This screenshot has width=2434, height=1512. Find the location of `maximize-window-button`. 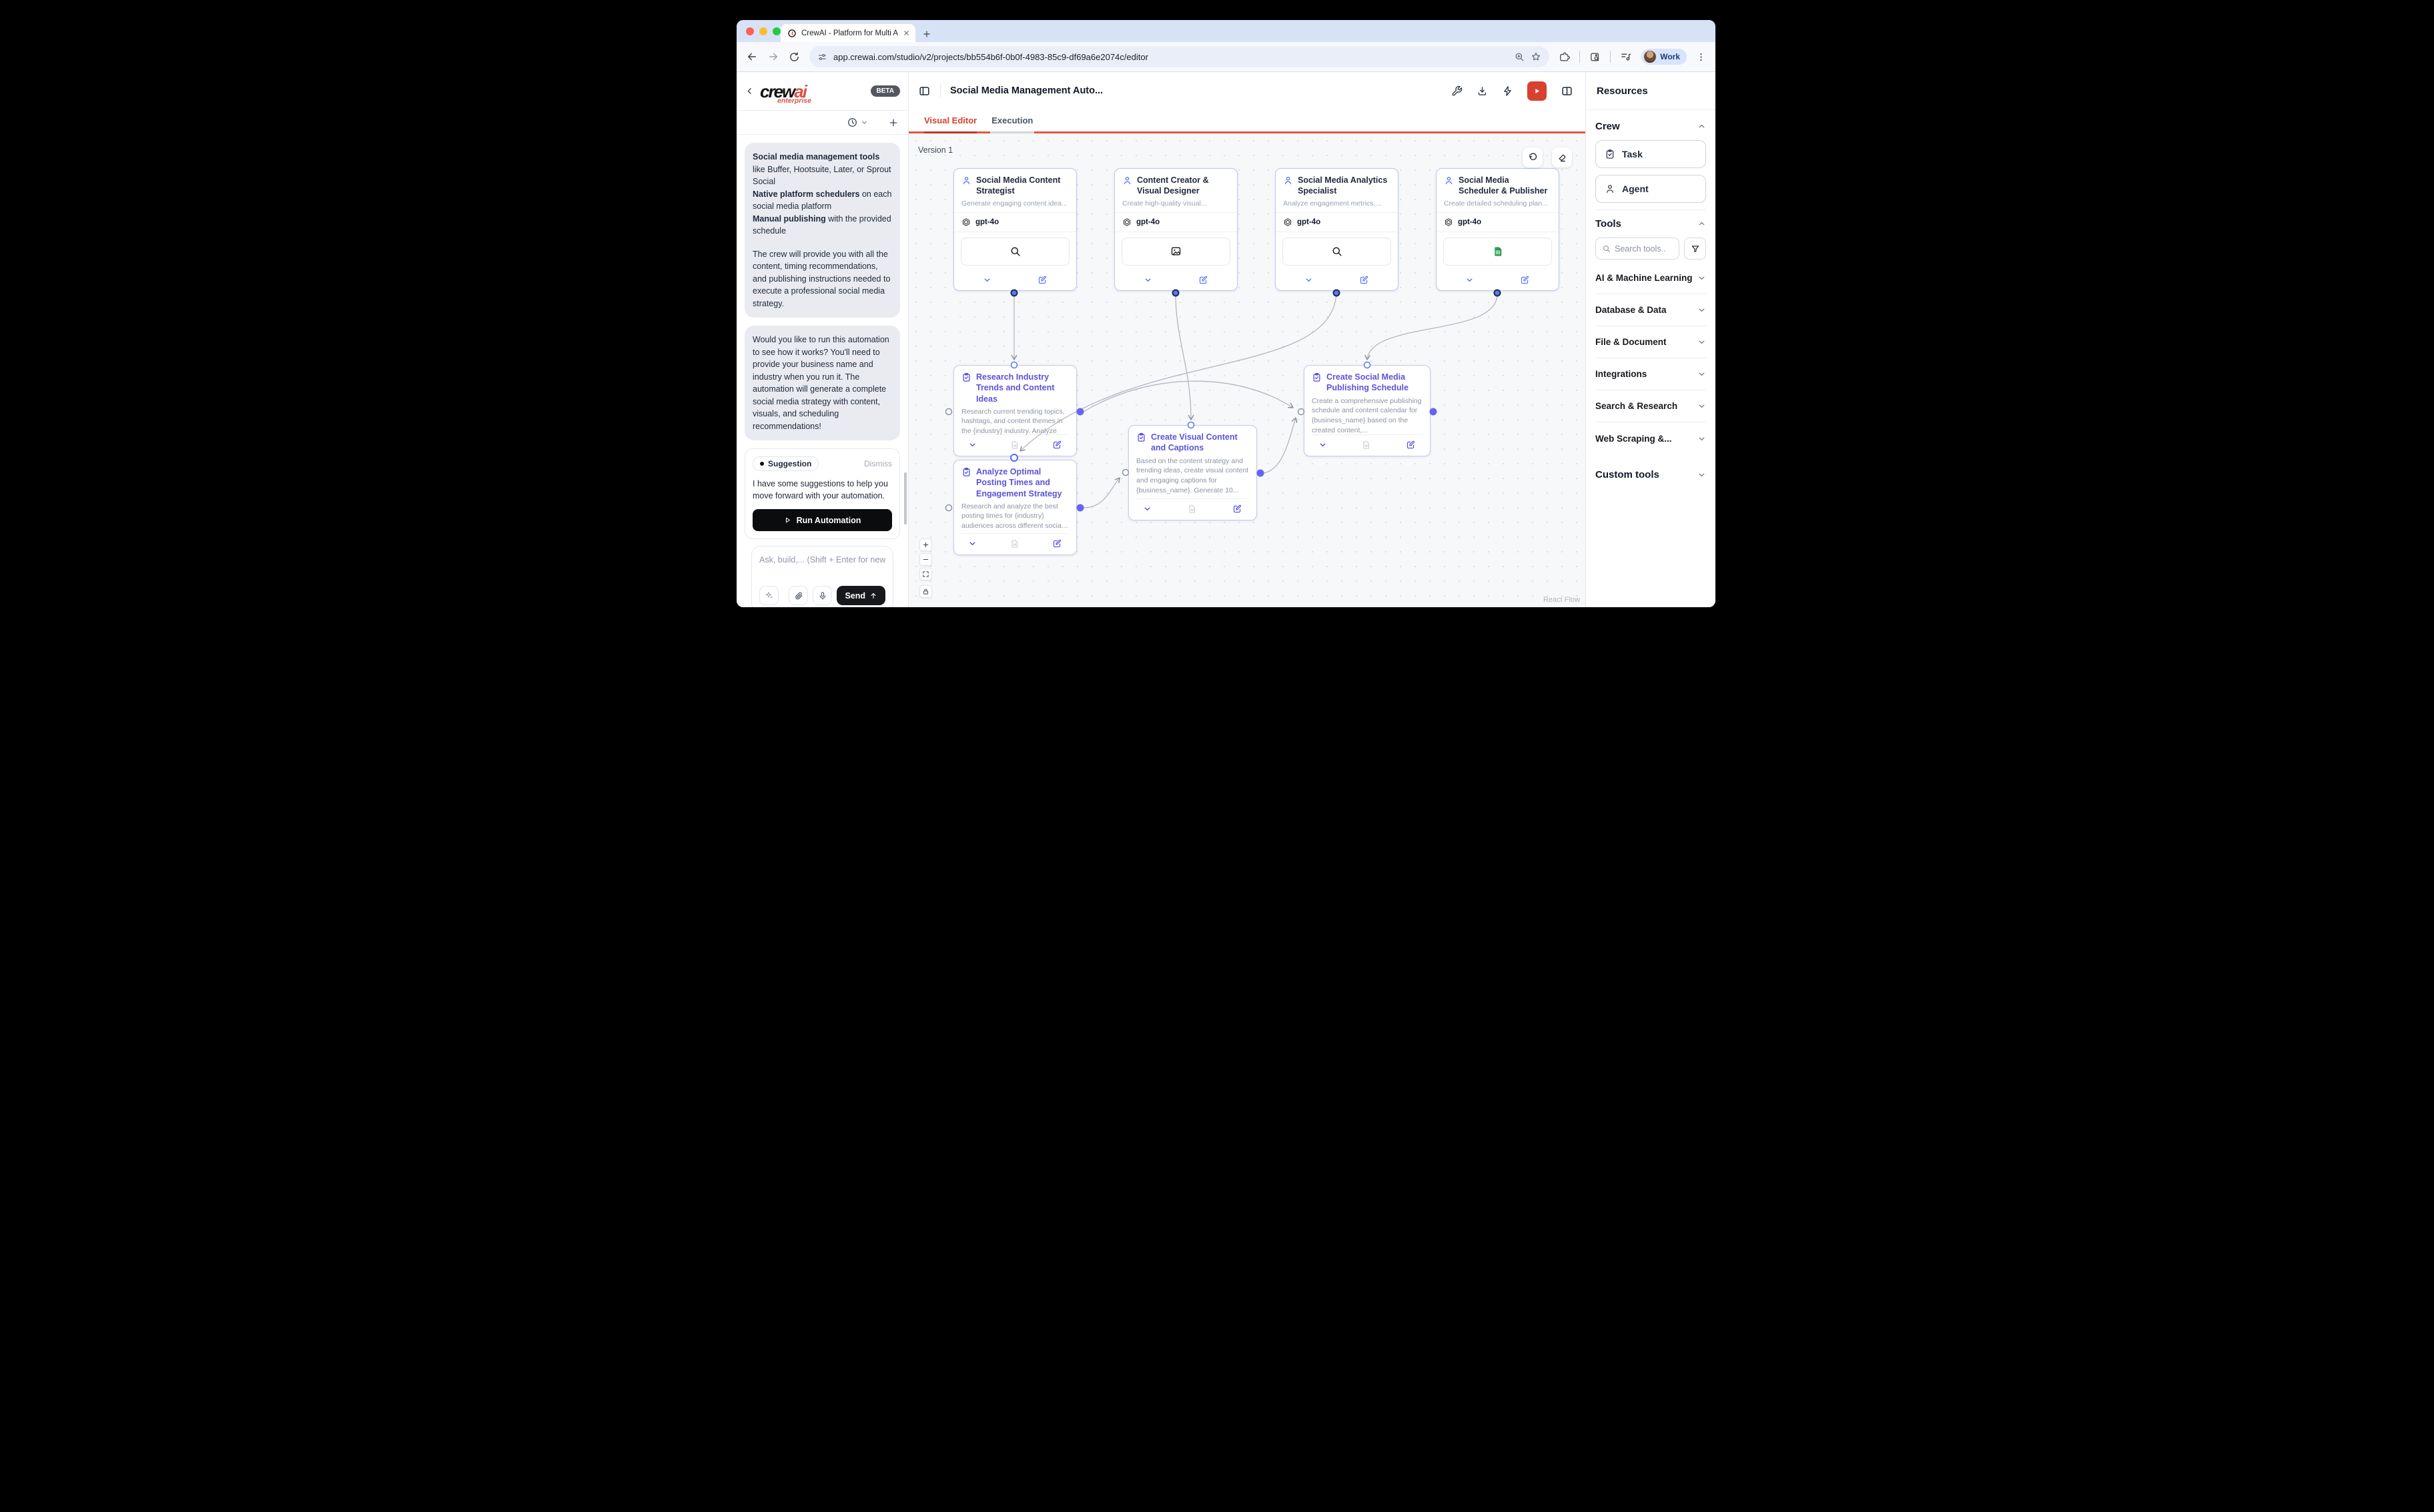

maximize-window-button is located at coordinates (777, 31).